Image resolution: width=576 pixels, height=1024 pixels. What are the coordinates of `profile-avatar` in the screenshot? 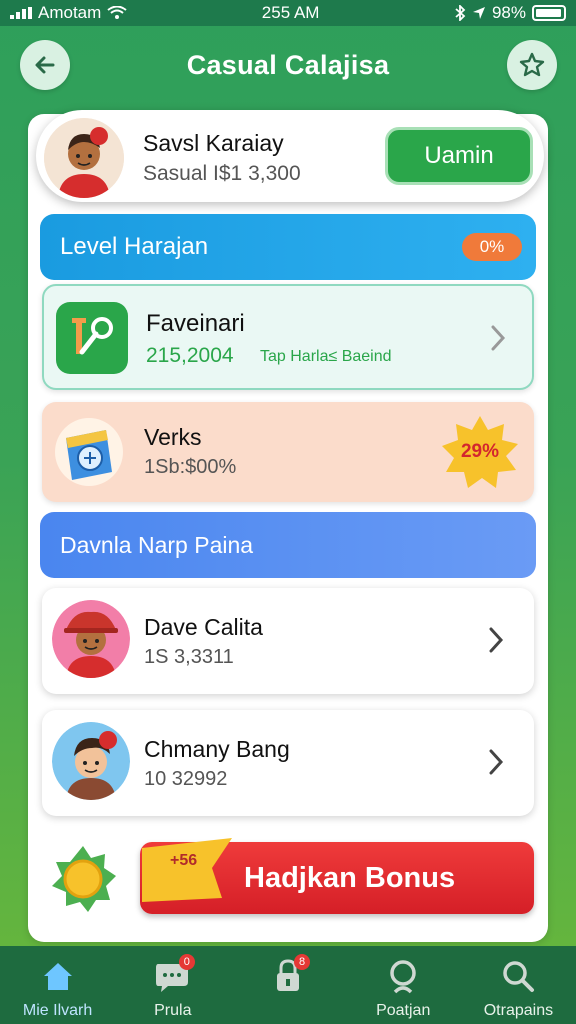 It's located at (84, 158).